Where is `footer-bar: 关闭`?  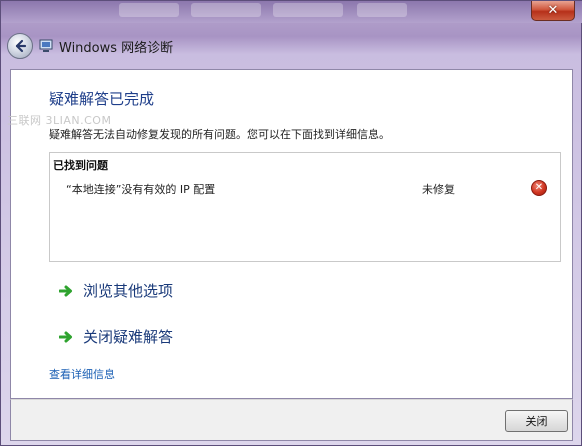
footer-bar: 关闭 is located at coordinates (291, 420).